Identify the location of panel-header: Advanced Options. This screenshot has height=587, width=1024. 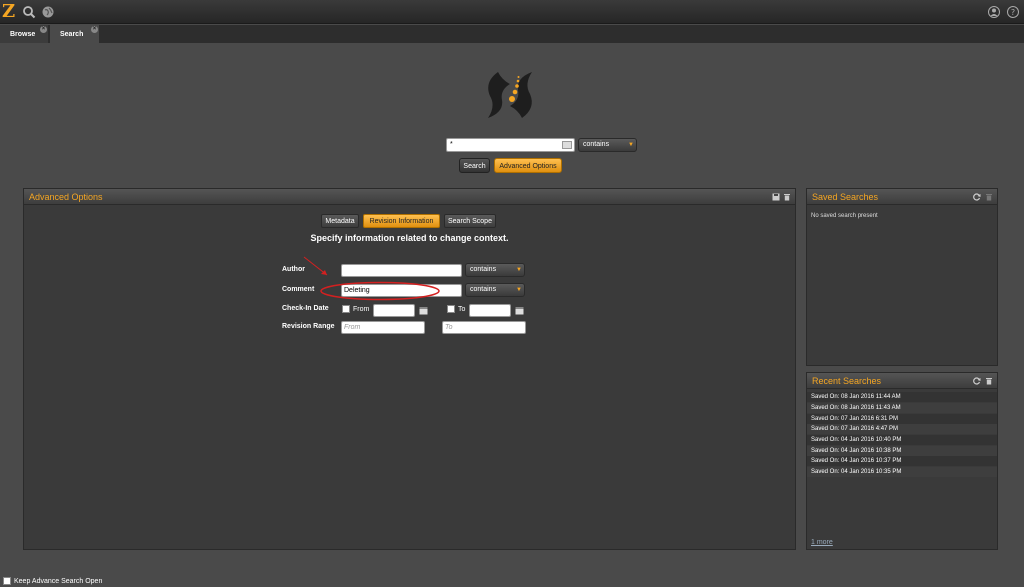
(409, 197).